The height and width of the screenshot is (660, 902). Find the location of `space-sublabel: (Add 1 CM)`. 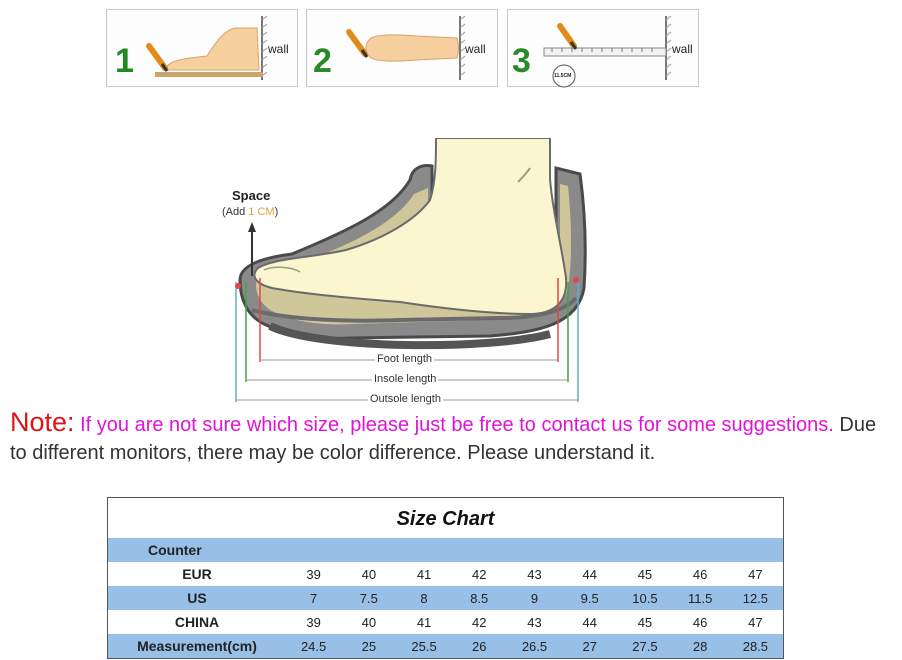

space-sublabel: (Add 1 CM) is located at coordinates (250, 212).